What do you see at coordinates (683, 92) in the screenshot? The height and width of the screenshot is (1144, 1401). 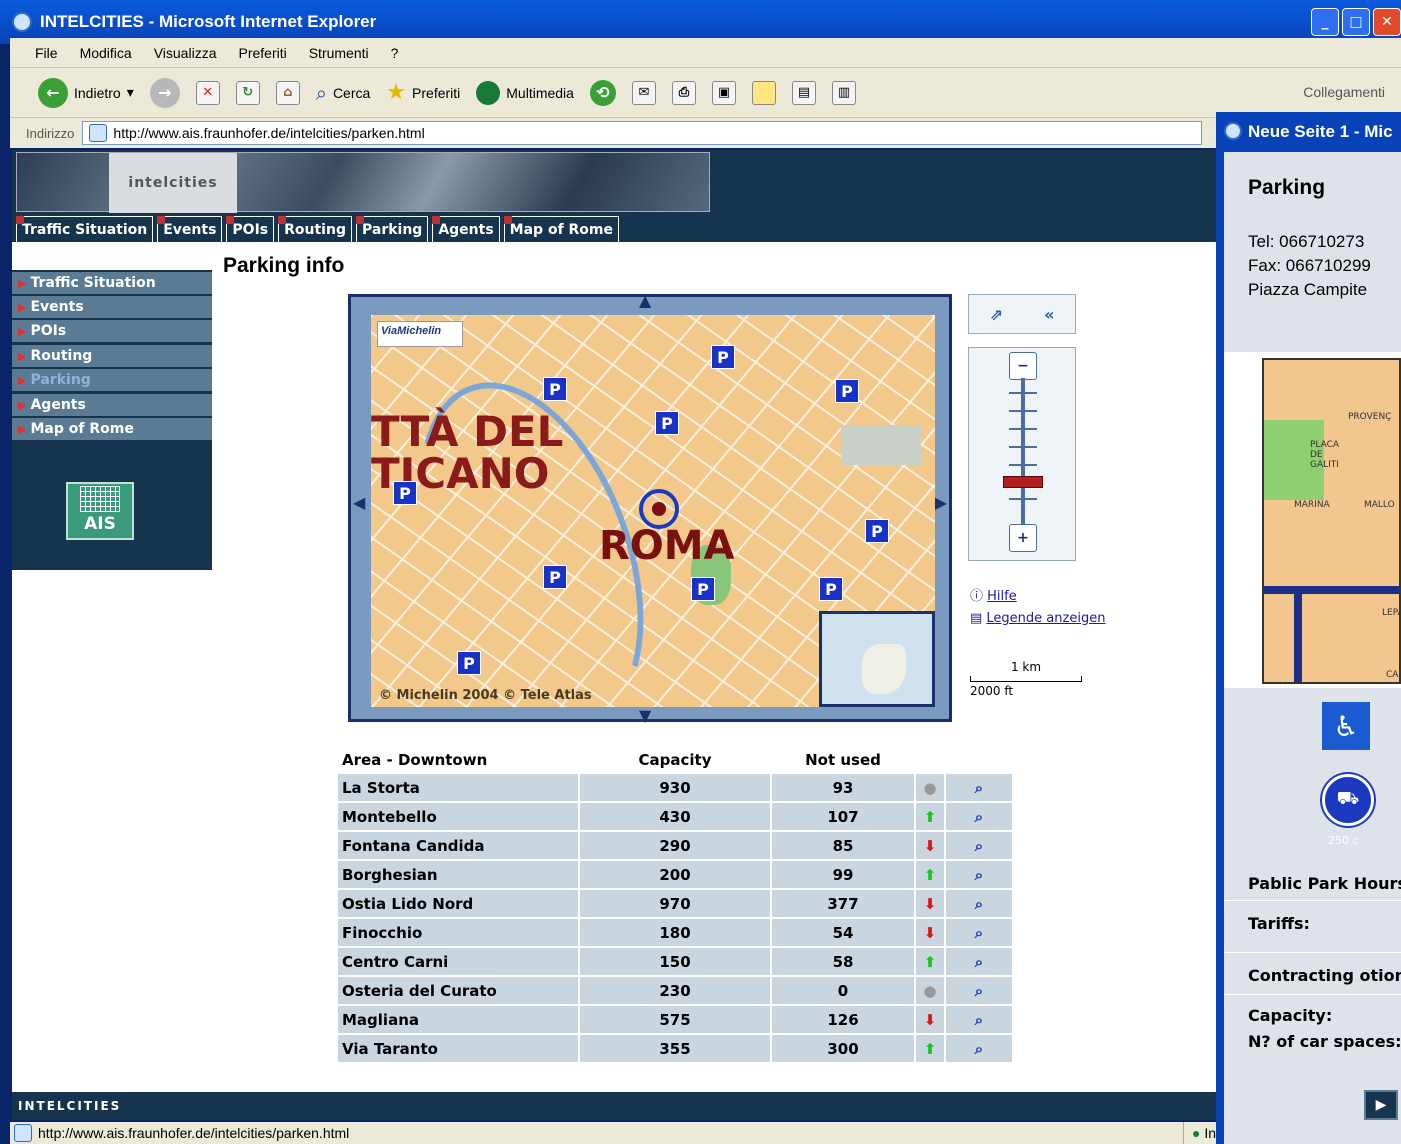 I see `print-icon: ⎙` at bounding box center [683, 92].